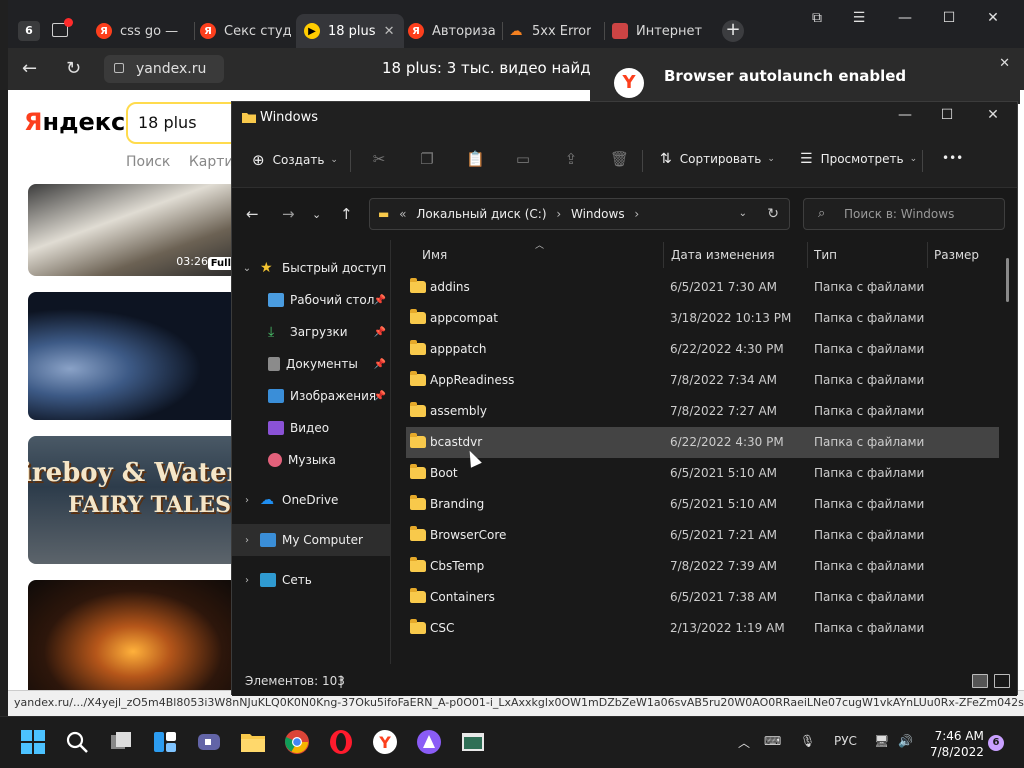 Image resolution: width=1024 pixels, height=768 pixels. Describe the element at coordinates (702, 566) in the screenshot. I see `file-row: CbsTemp 7/8/2022 7:39 AM Папка с файлами` at that location.